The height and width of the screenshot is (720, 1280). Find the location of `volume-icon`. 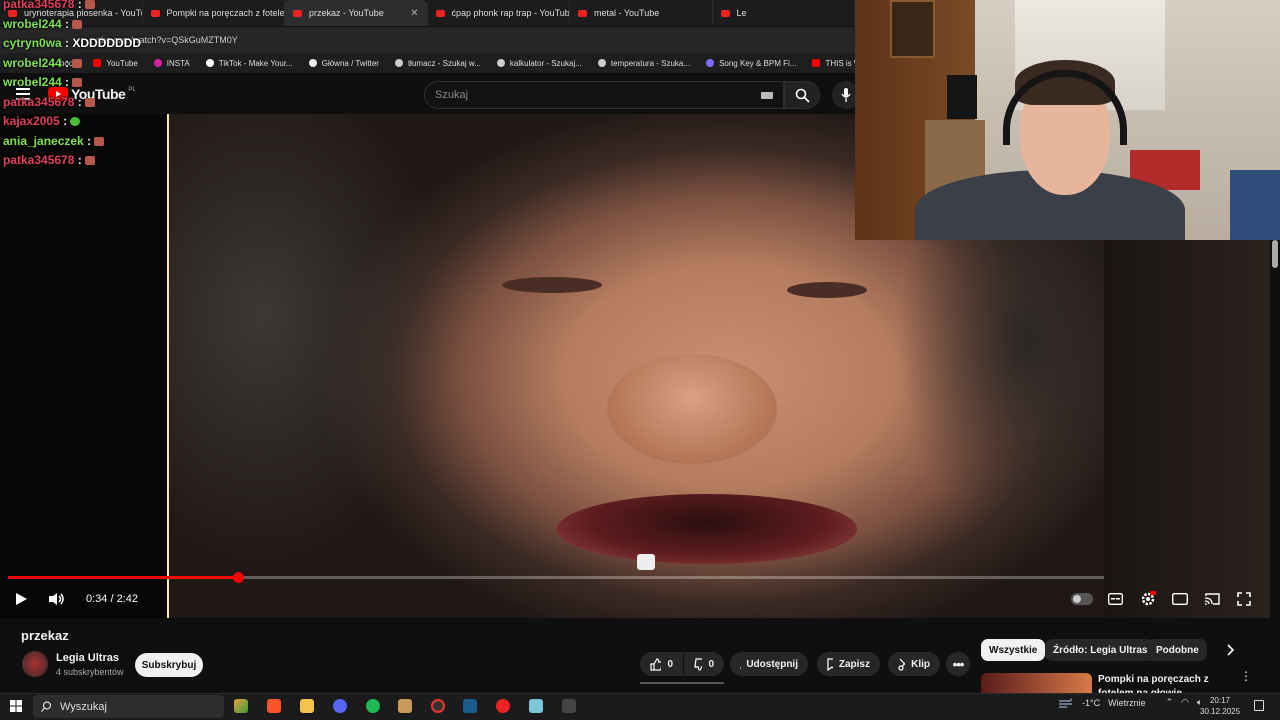

volume-icon is located at coordinates (56, 599).